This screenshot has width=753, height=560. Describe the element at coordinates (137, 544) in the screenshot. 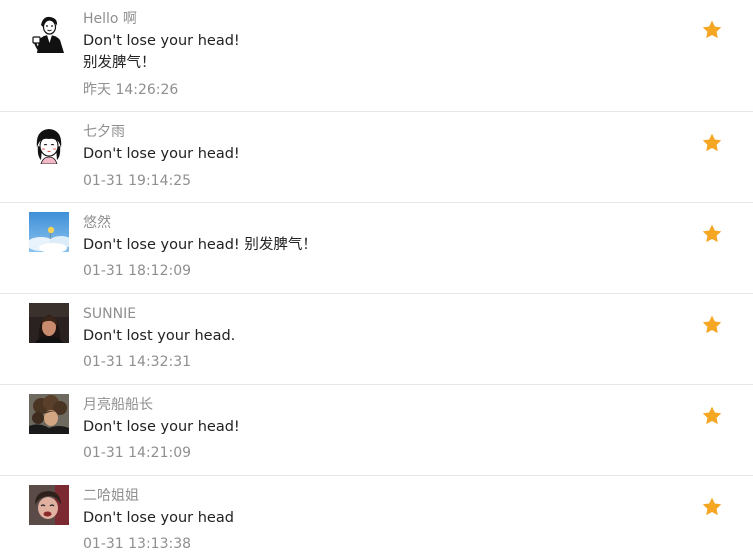

I see `timestamp: 01-31 13:13:38` at that location.